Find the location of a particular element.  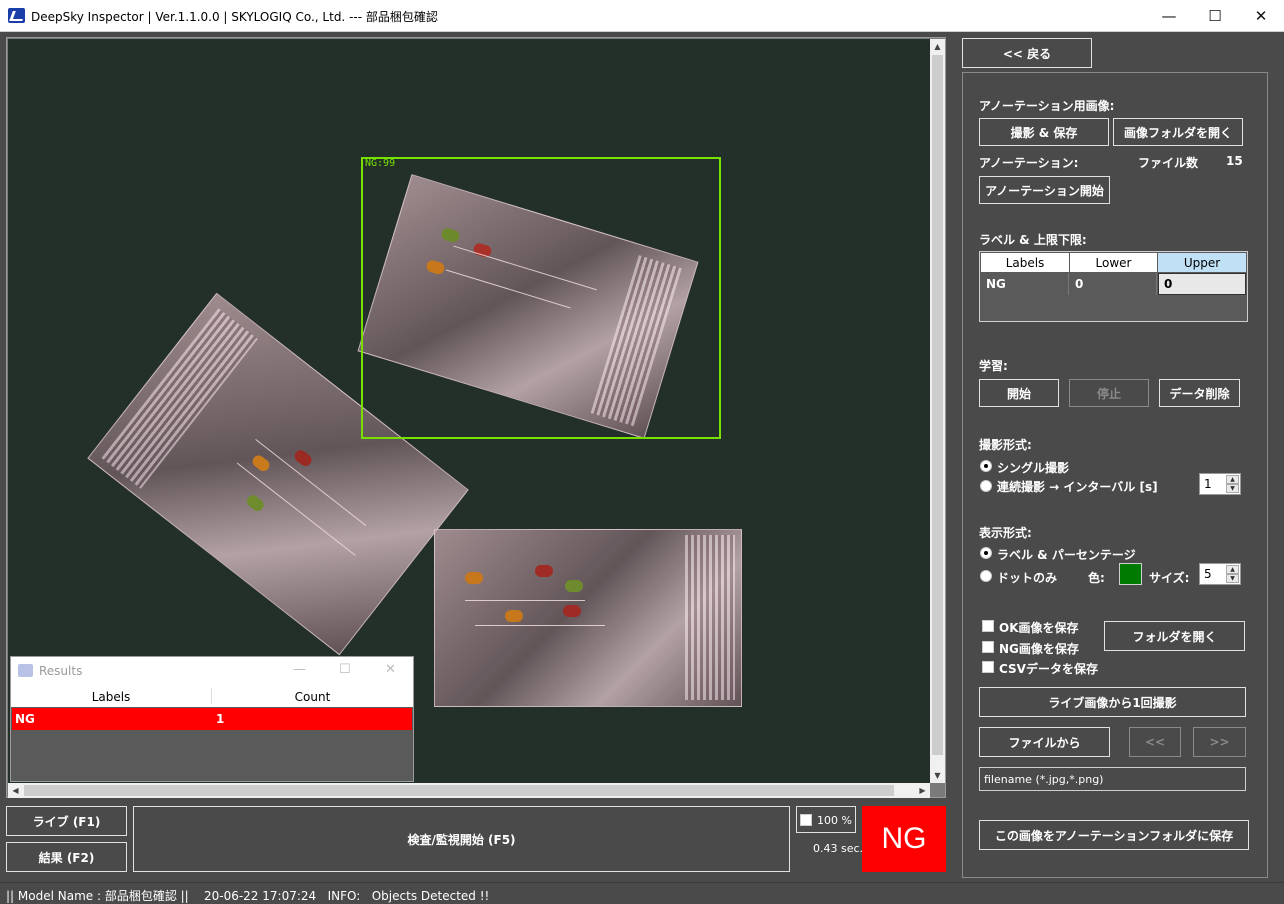

capture-save-button: 撮影 & 保存 is located at coordinates (1044, 132).